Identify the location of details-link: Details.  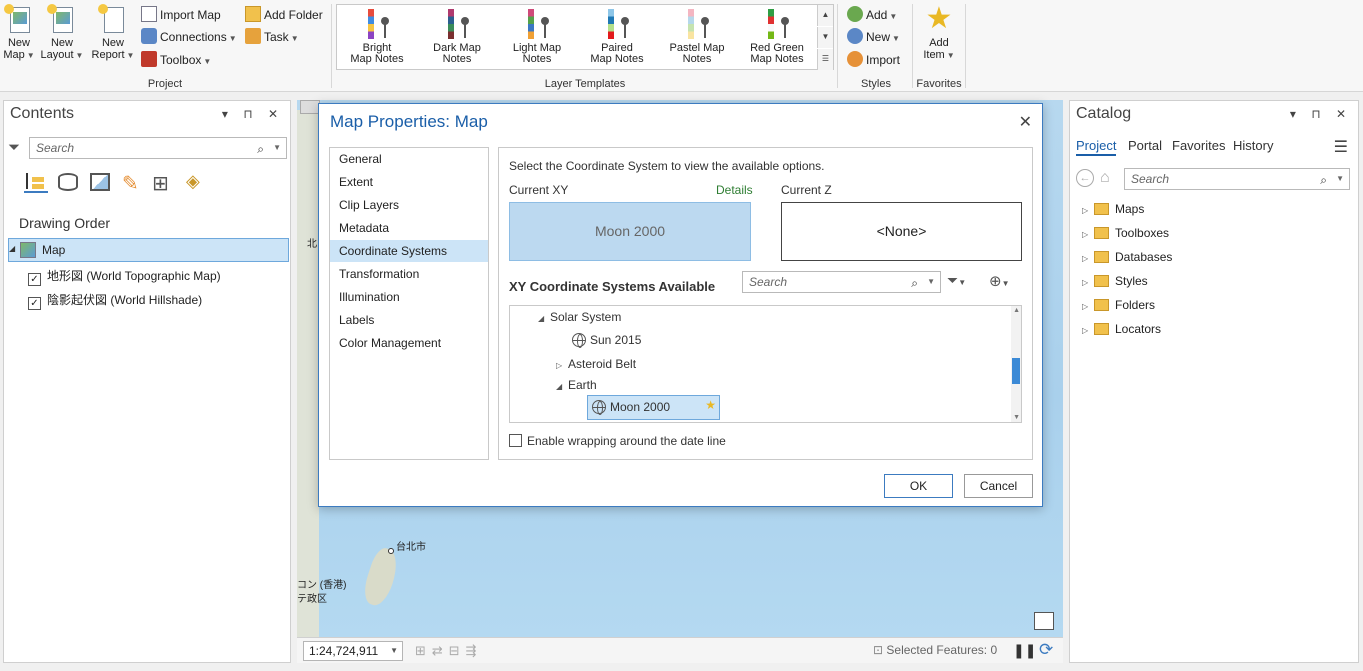
(734, 190).